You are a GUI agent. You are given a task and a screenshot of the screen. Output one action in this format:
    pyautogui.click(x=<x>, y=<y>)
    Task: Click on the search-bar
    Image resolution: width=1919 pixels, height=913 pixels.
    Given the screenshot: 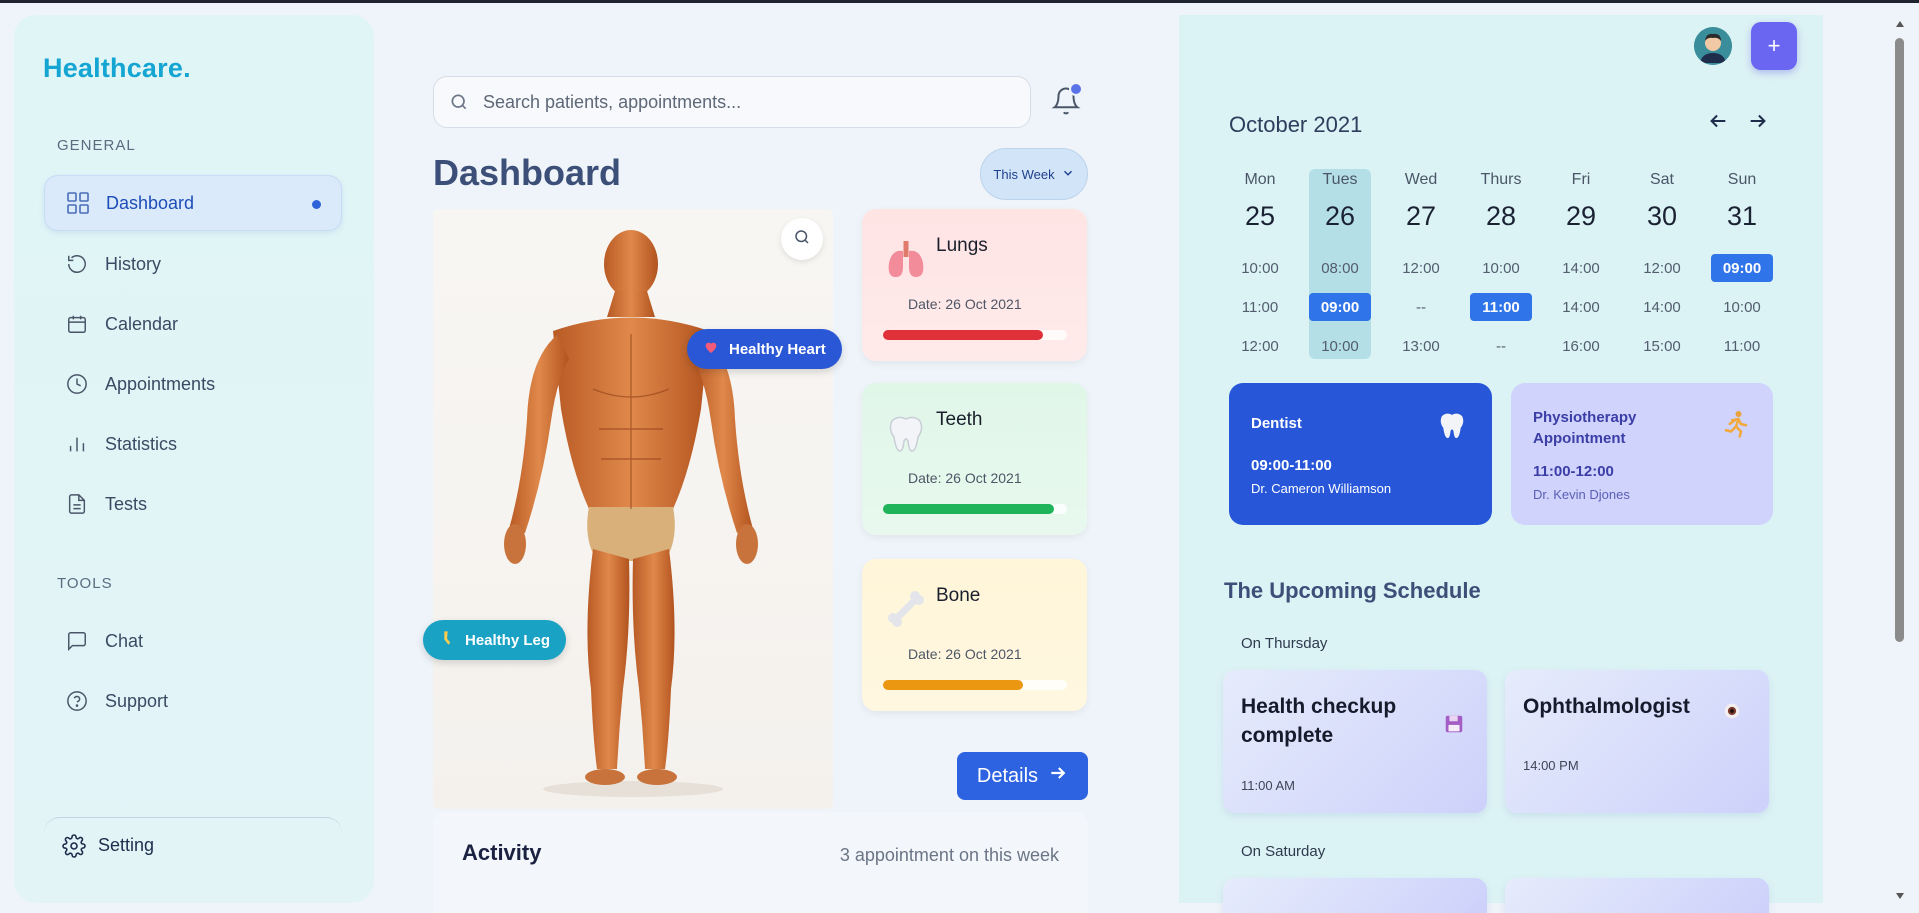 What is the action you would take?
    pyautogui.click(x=732, y=102)
    